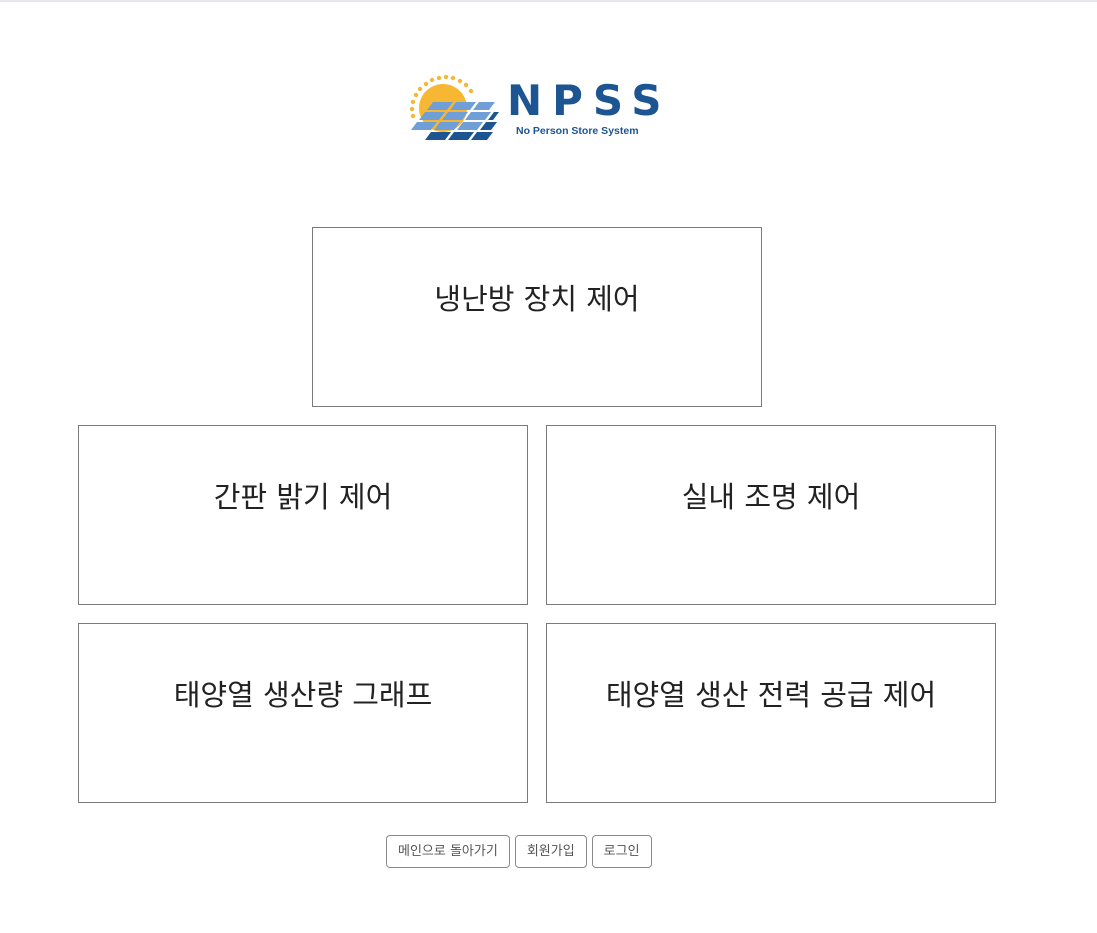 This screenshot has height=933, width=1097. Describe the element at coordinates (550, 851) in the screenshot. I see `signup-button: 회원가입` at that location.